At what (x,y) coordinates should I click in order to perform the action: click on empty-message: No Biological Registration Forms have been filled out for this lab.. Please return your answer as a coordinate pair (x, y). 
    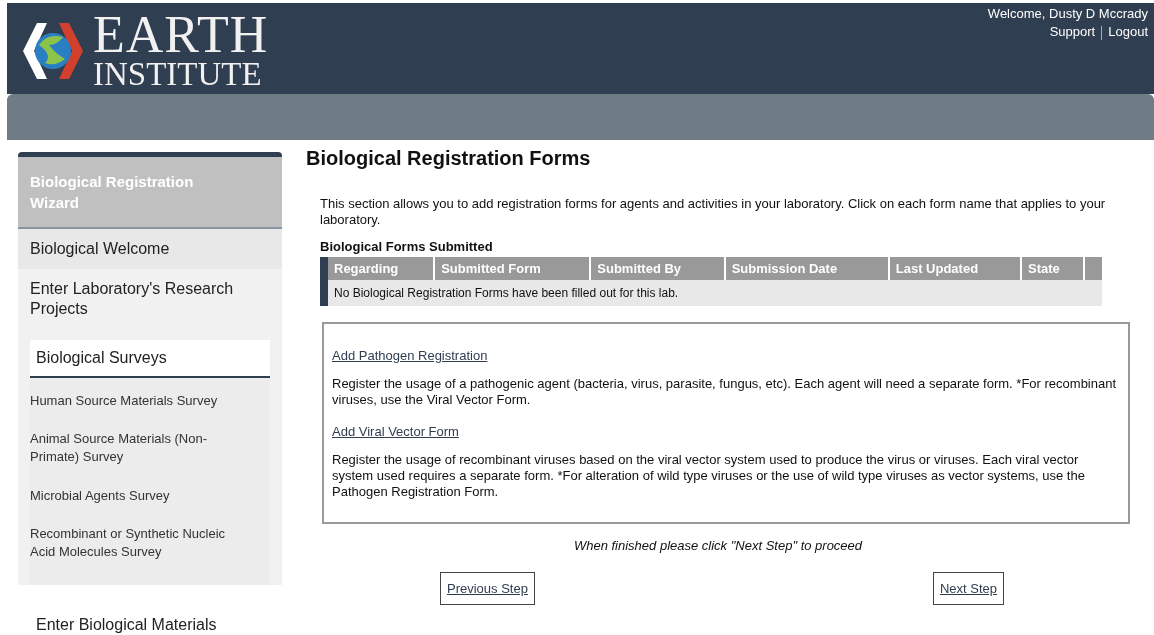
    Looking at the image, I should click on (715, 293).